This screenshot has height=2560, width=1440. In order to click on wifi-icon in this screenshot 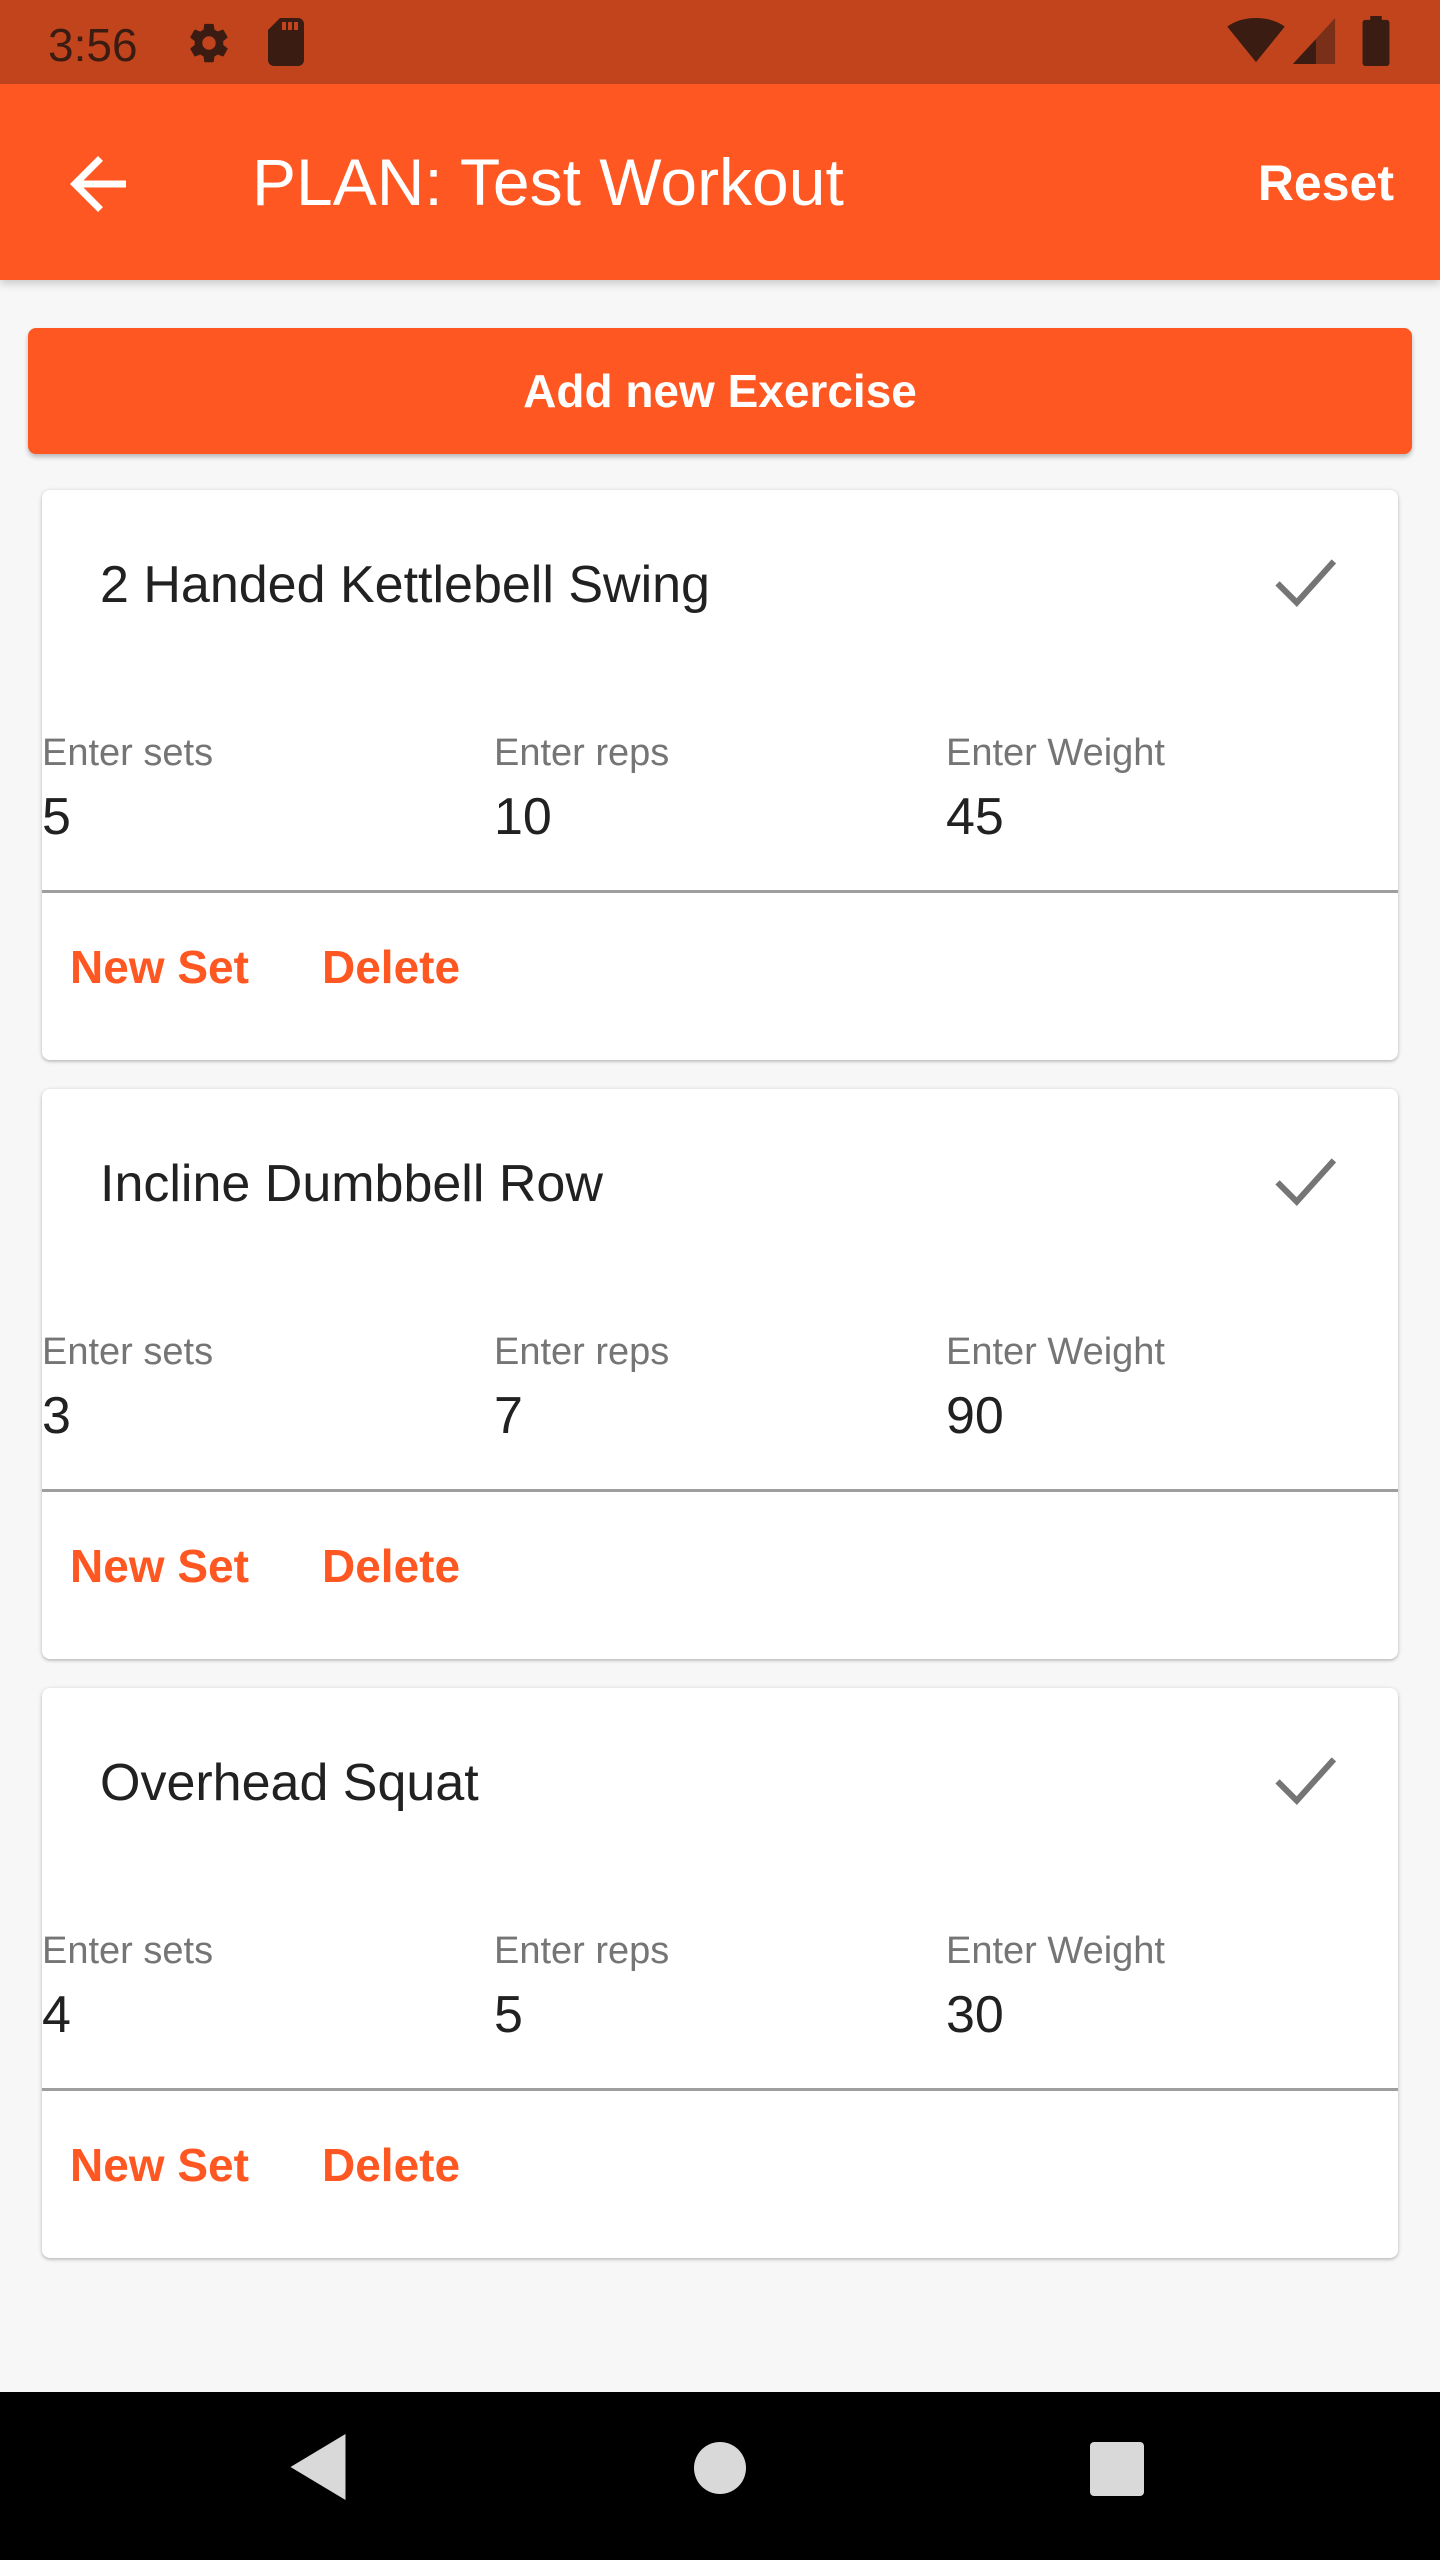, I will do `click(1256, 40)`.